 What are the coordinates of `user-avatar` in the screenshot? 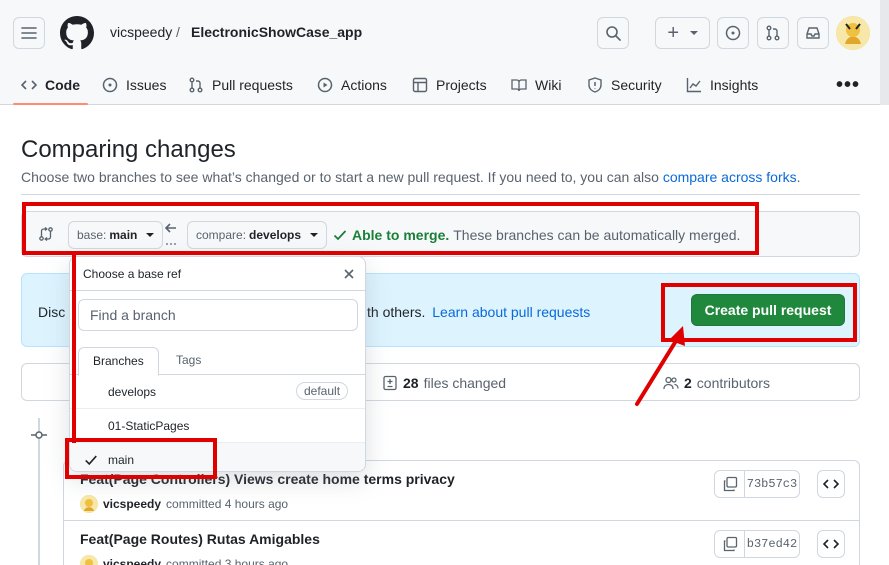 It's located at (853, 33).